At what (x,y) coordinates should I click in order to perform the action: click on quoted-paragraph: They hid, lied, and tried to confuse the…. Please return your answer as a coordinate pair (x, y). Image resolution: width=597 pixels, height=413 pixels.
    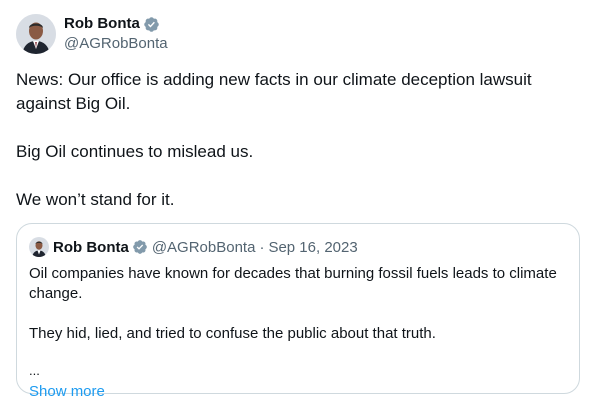
    Looking at the image, I should click on (232, 333).